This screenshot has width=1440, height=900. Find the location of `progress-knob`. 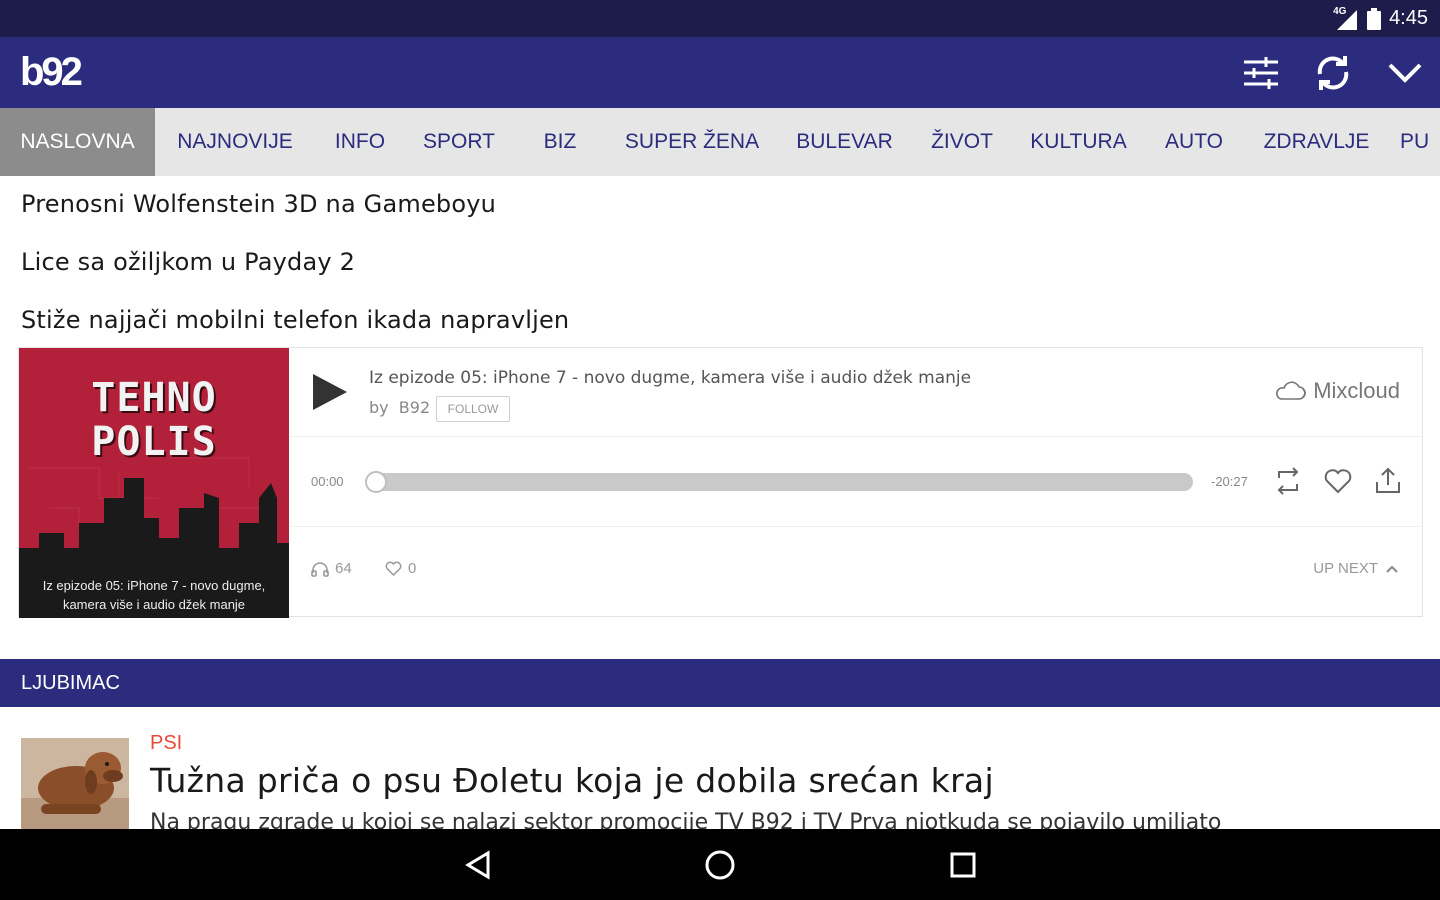

progress-knob is located at coordinates (376, 482).